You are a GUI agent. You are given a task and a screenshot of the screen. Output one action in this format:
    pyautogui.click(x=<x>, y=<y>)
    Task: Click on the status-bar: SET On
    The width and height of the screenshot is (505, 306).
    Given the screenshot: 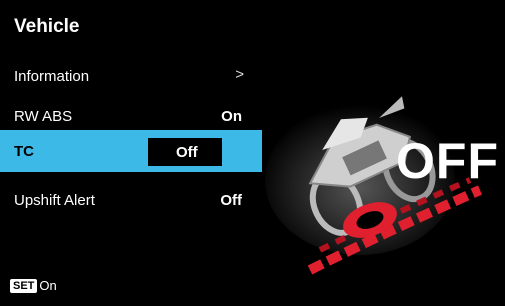 What is the action you would take?
    pyautogui.click(x=33, y=285)
    